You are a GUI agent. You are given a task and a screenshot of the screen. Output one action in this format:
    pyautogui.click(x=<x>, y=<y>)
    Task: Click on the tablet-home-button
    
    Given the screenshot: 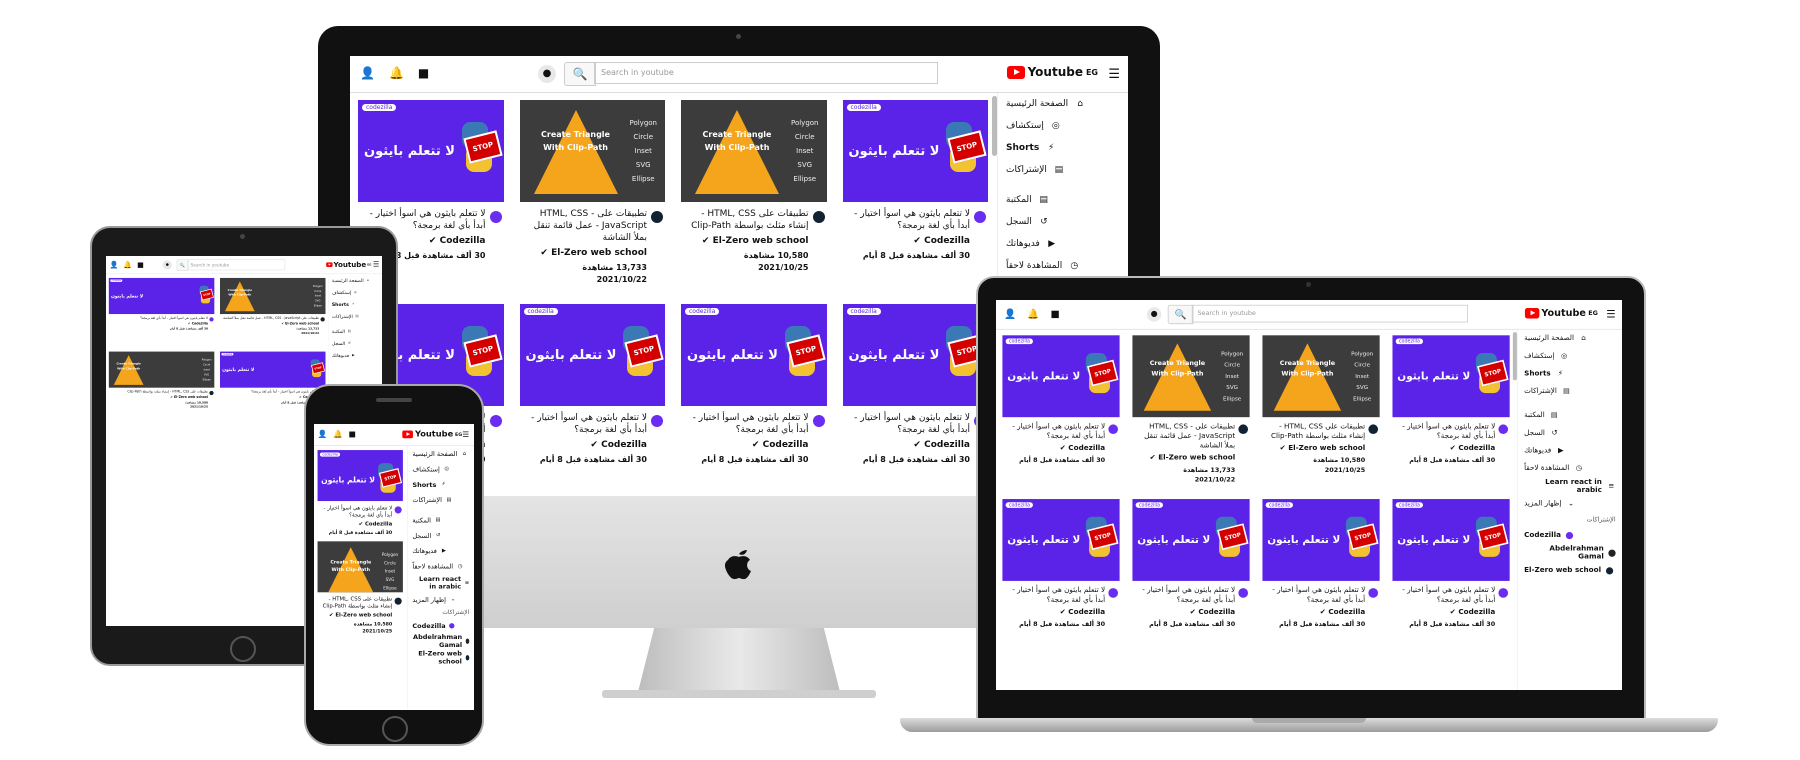 What is the action you would take?
    pyautogui.click(x=243, y=649)
    